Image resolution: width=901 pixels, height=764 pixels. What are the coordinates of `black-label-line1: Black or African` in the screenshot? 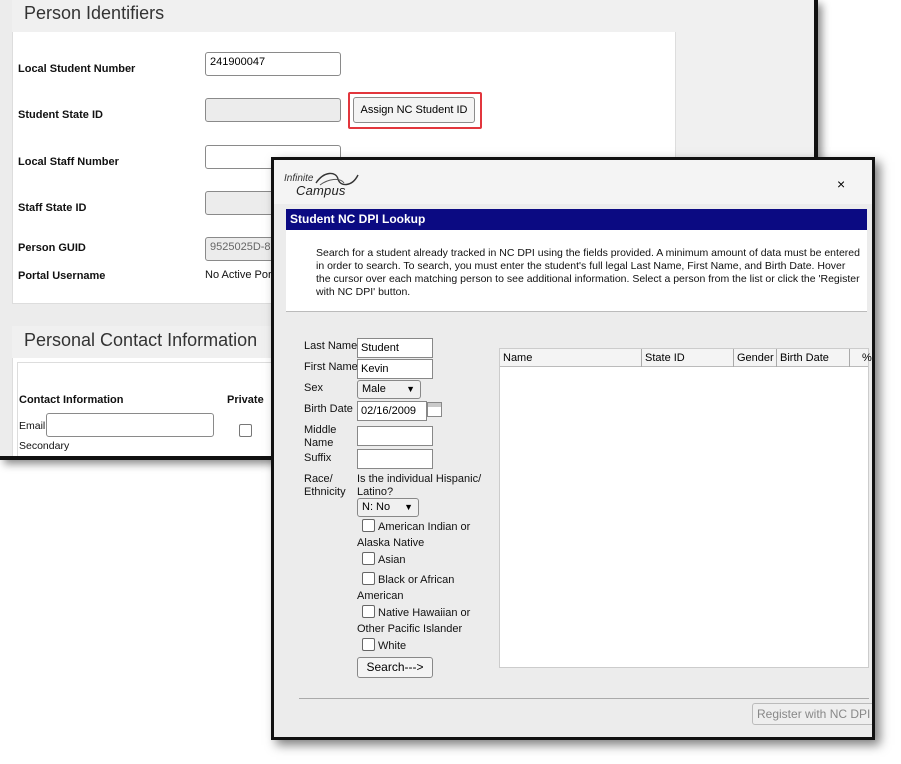 It's located at (416, 580).